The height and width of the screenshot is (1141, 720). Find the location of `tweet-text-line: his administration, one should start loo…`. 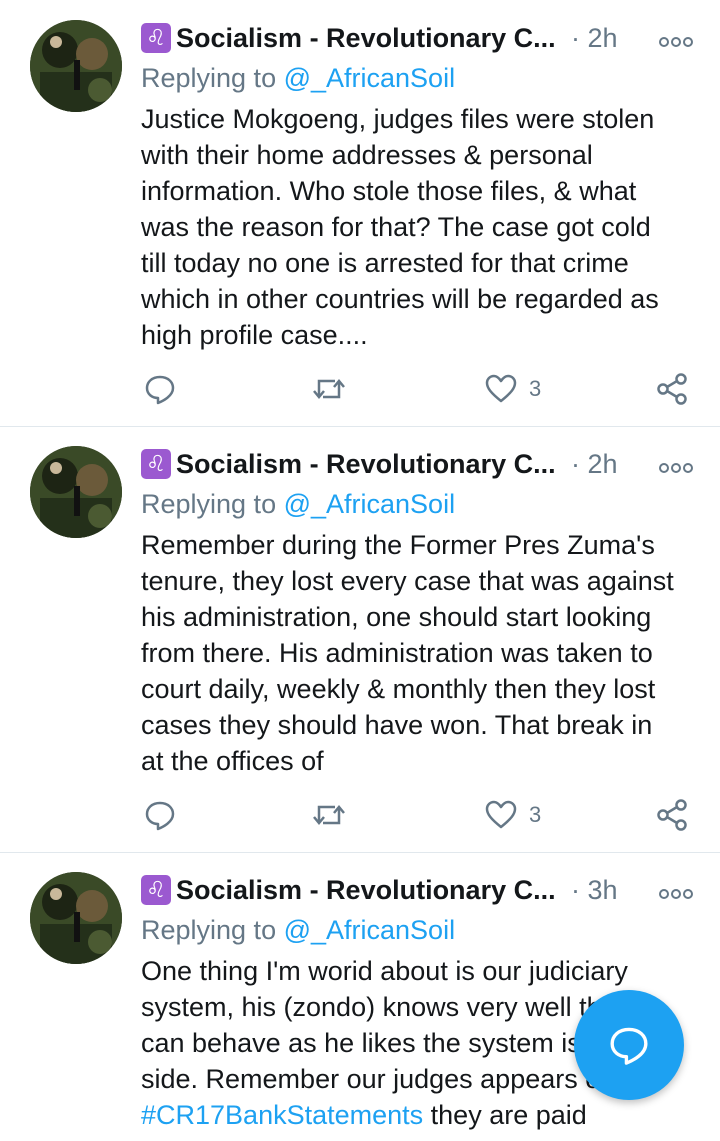

tweet-text-line: his administration, one should start loo… is located at coordinates (396, 617).